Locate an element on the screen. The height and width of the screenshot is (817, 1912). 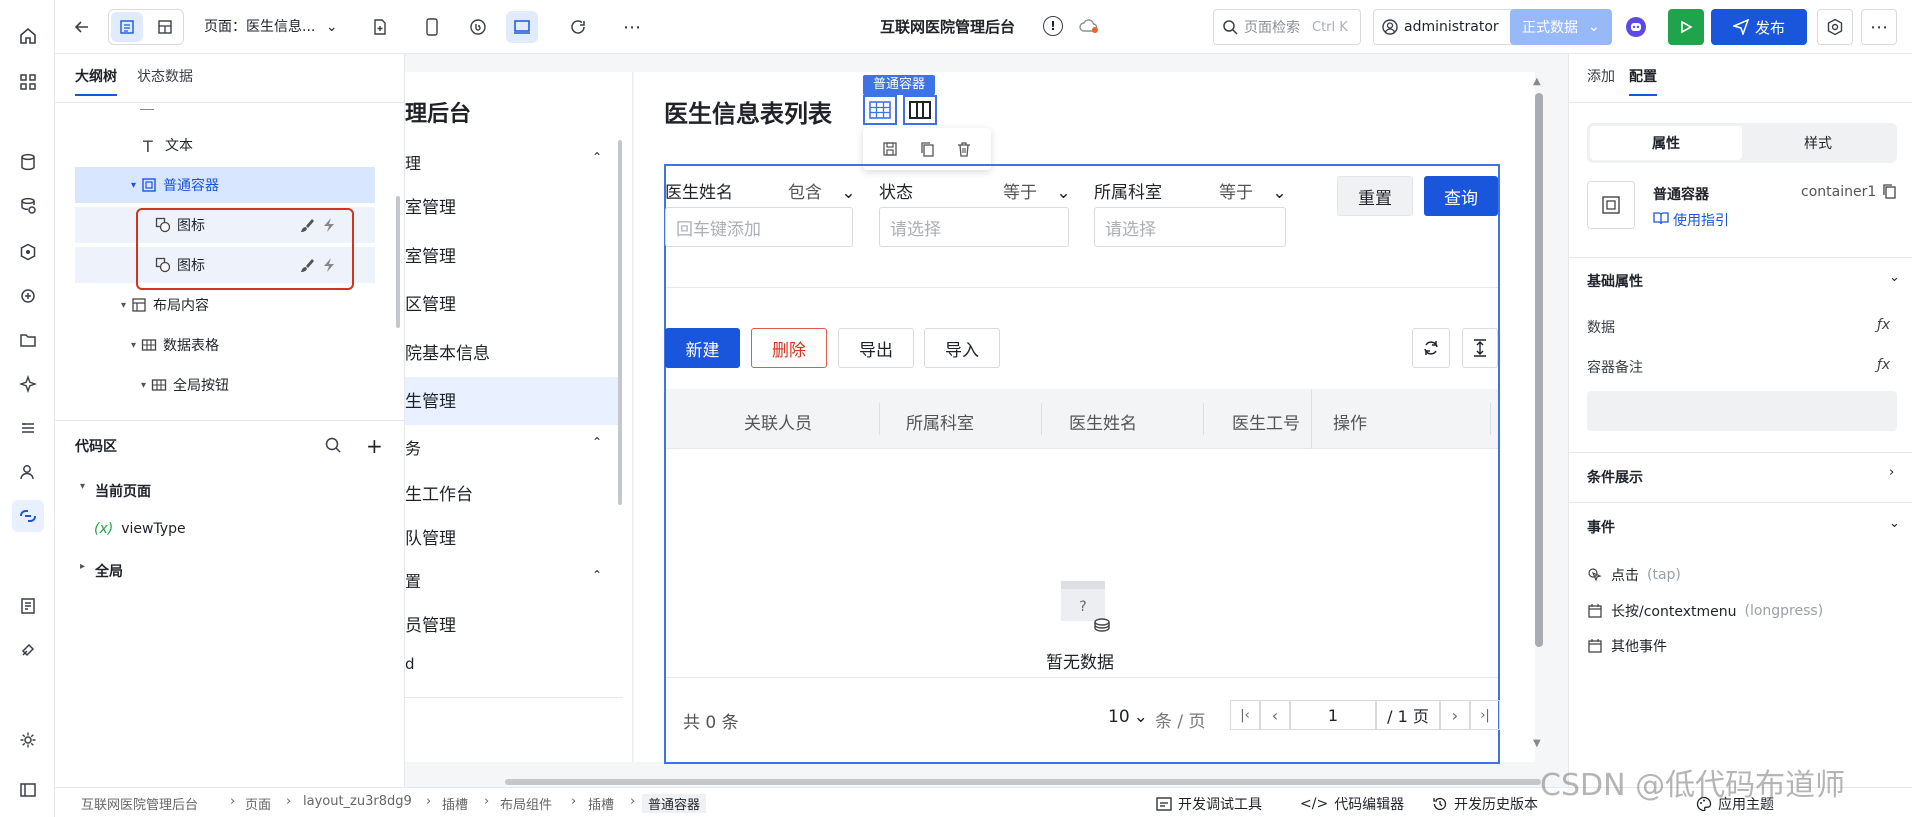
breadcrumb-item: 布局组件 is located at coordinates (526, 803).